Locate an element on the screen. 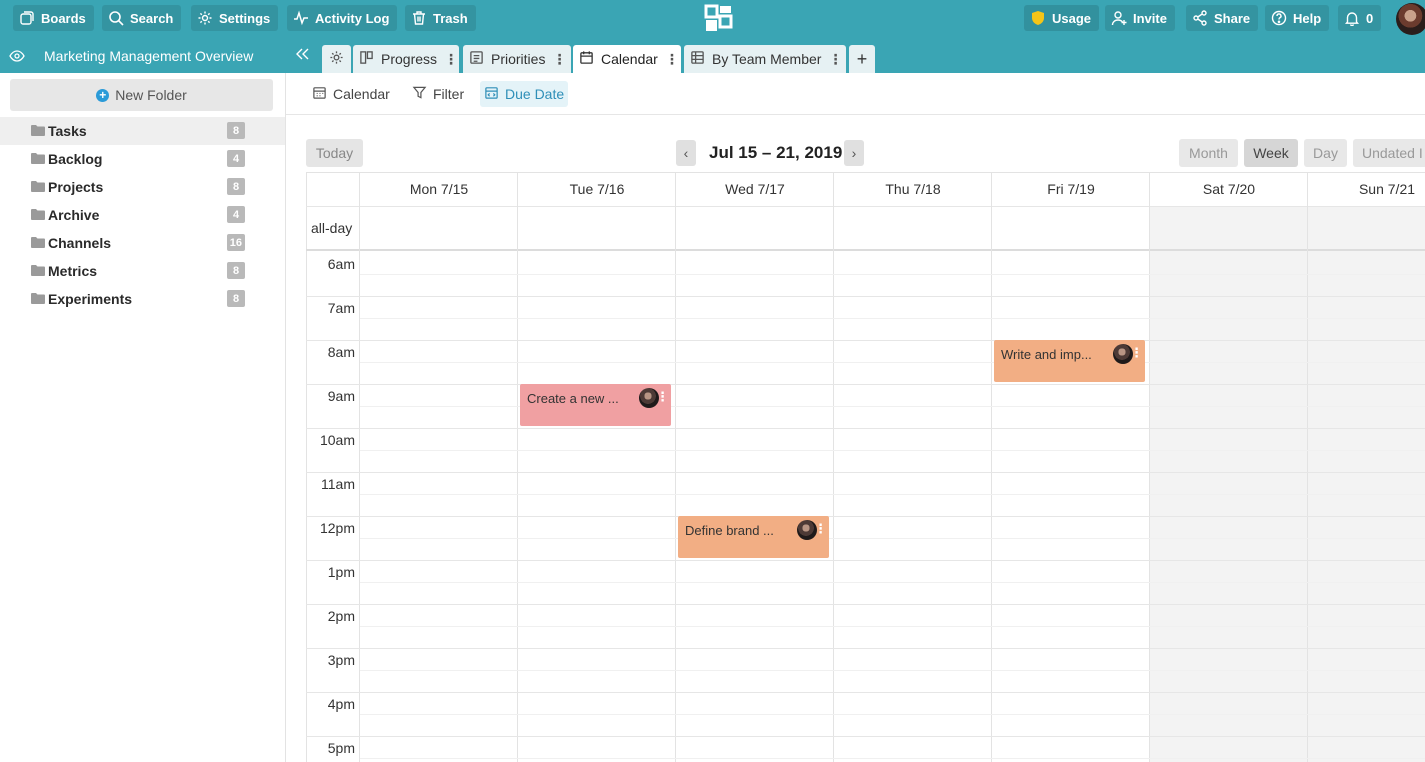 This screenshot has height=762, width=1425. next-week-button: › is located at coordinates (854, 153).